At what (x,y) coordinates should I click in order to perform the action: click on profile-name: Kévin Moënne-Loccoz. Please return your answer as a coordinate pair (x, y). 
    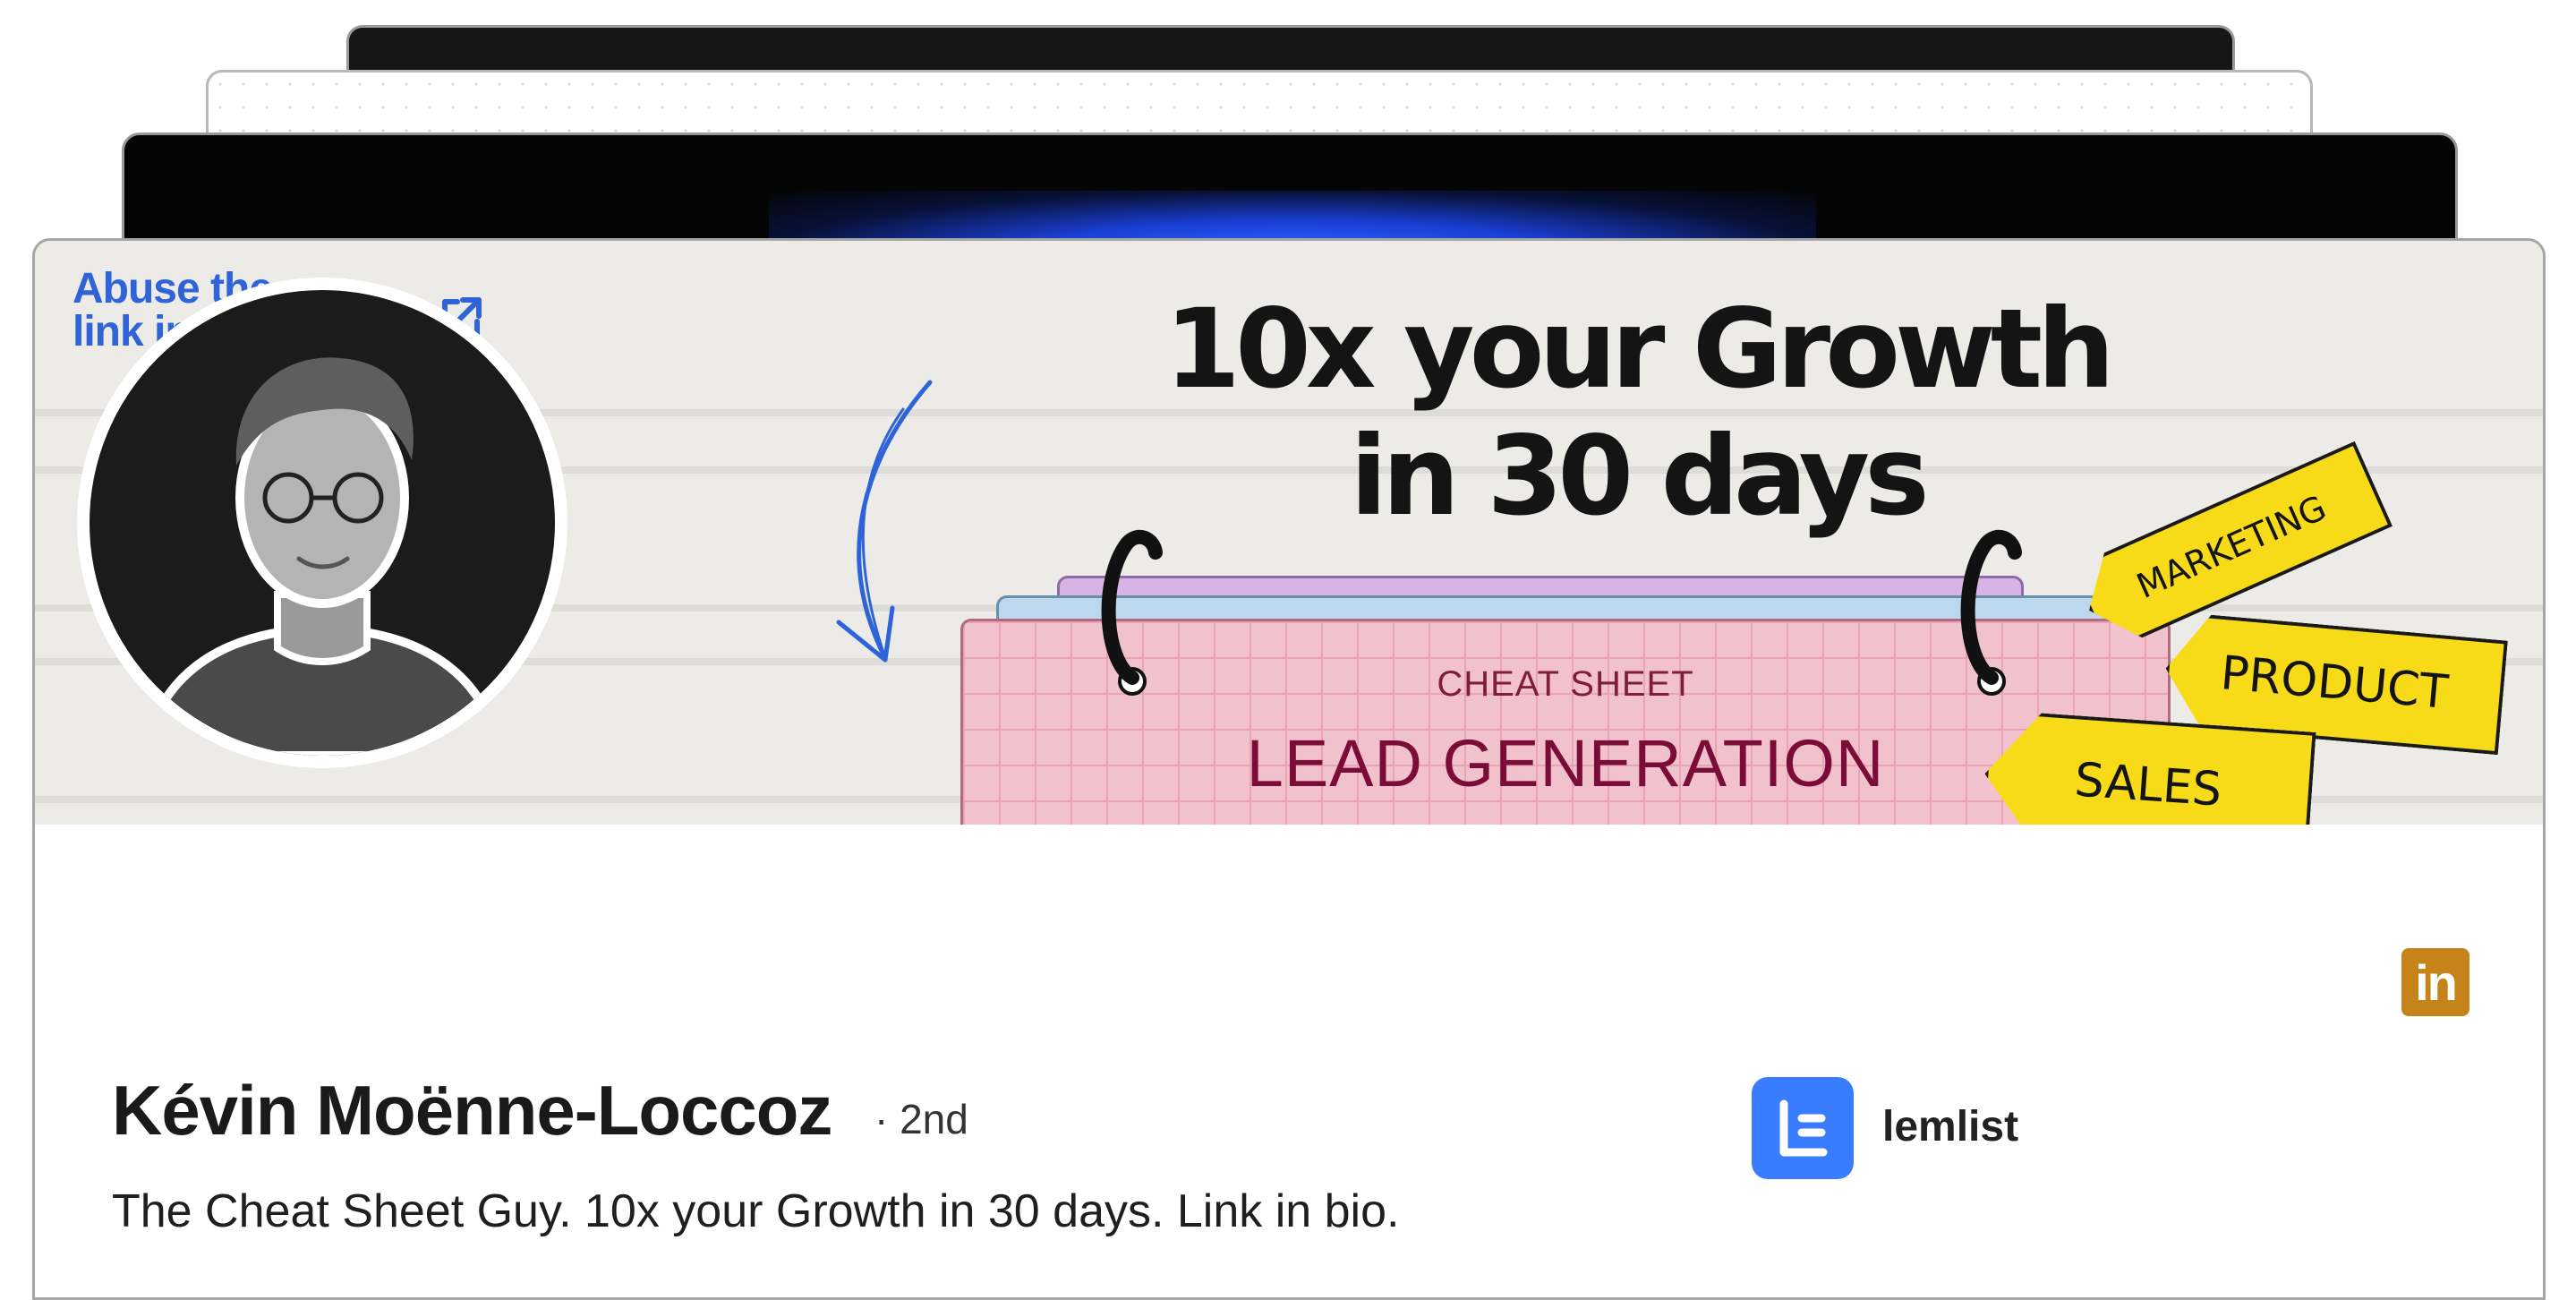
    Looking at the image, I should click on (472, 1111).